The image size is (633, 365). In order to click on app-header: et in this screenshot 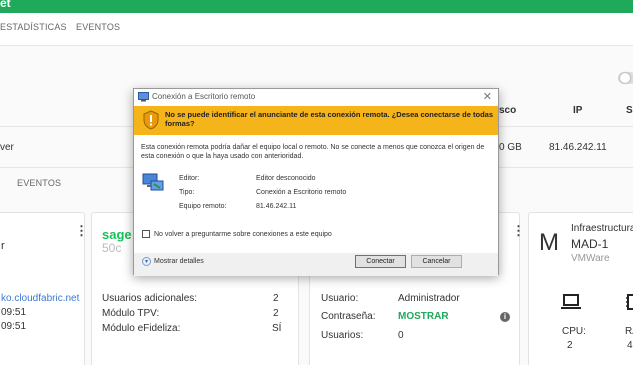, I will do `click(316, 6)`.